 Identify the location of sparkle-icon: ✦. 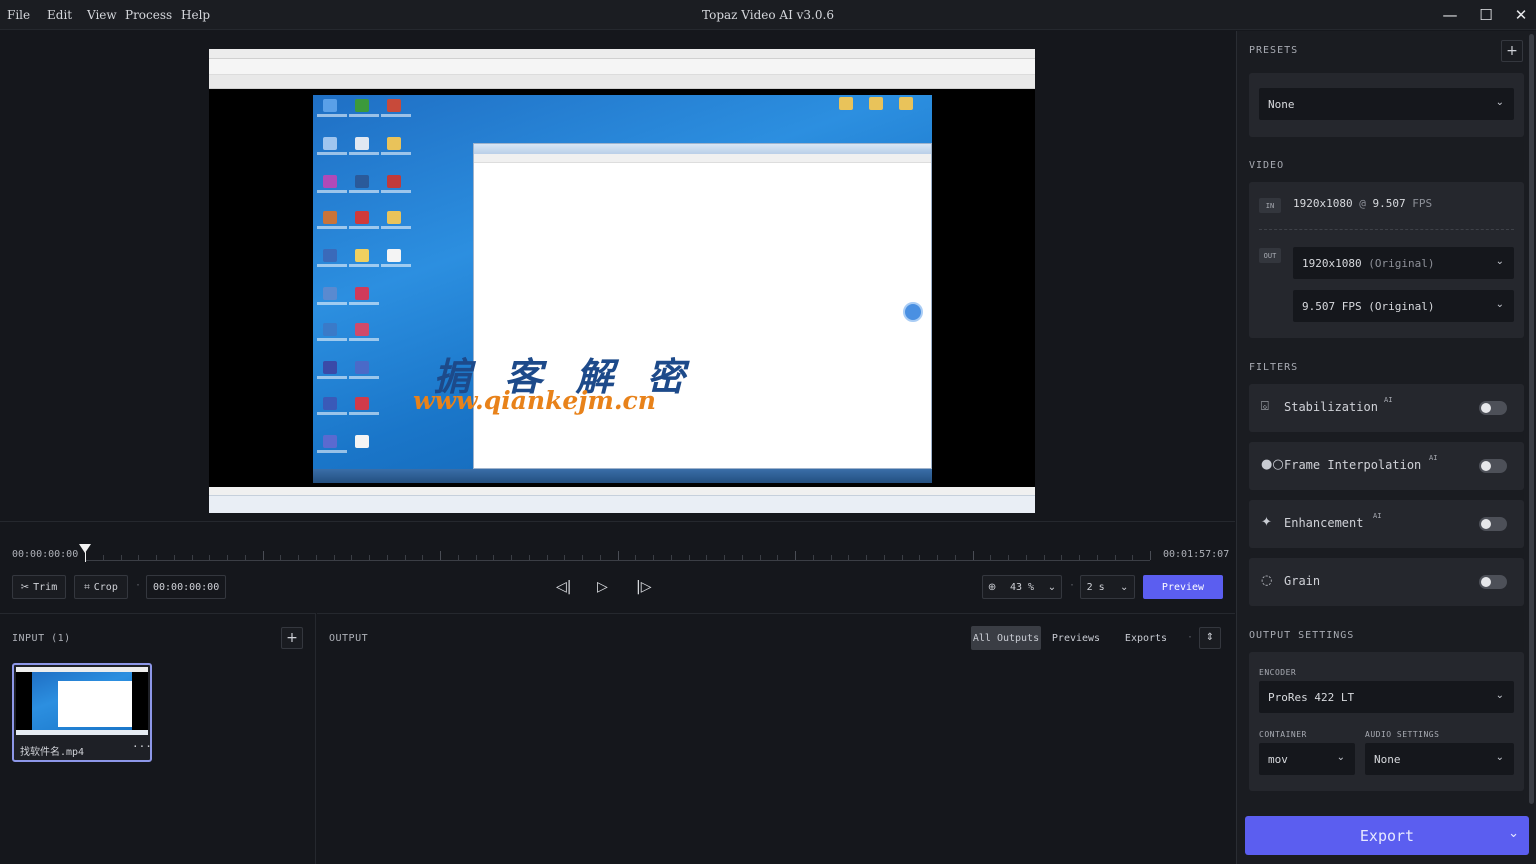
(1266, 522).